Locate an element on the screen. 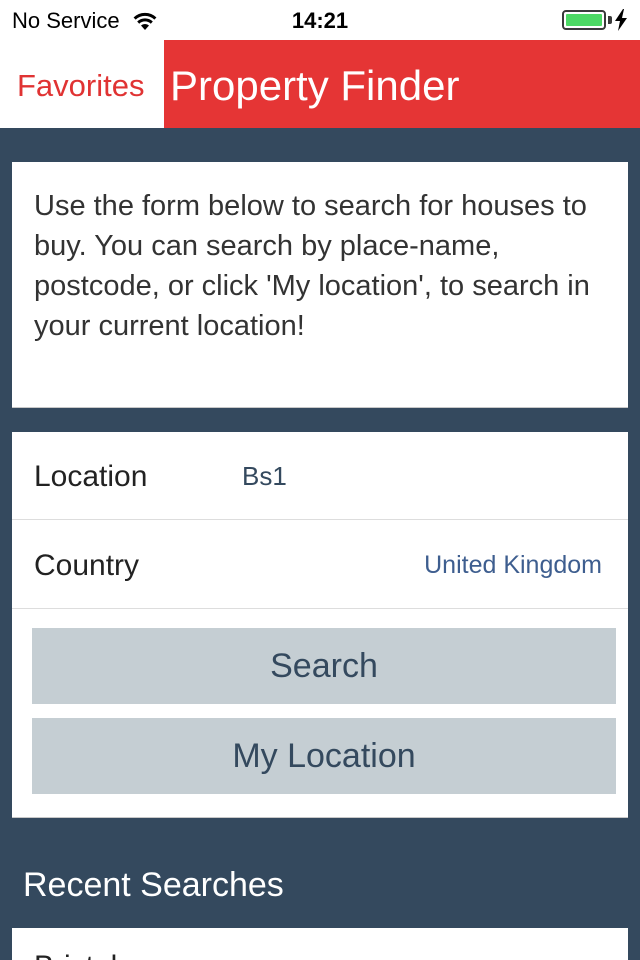  battery-icon is located at coordinates (584, 20).